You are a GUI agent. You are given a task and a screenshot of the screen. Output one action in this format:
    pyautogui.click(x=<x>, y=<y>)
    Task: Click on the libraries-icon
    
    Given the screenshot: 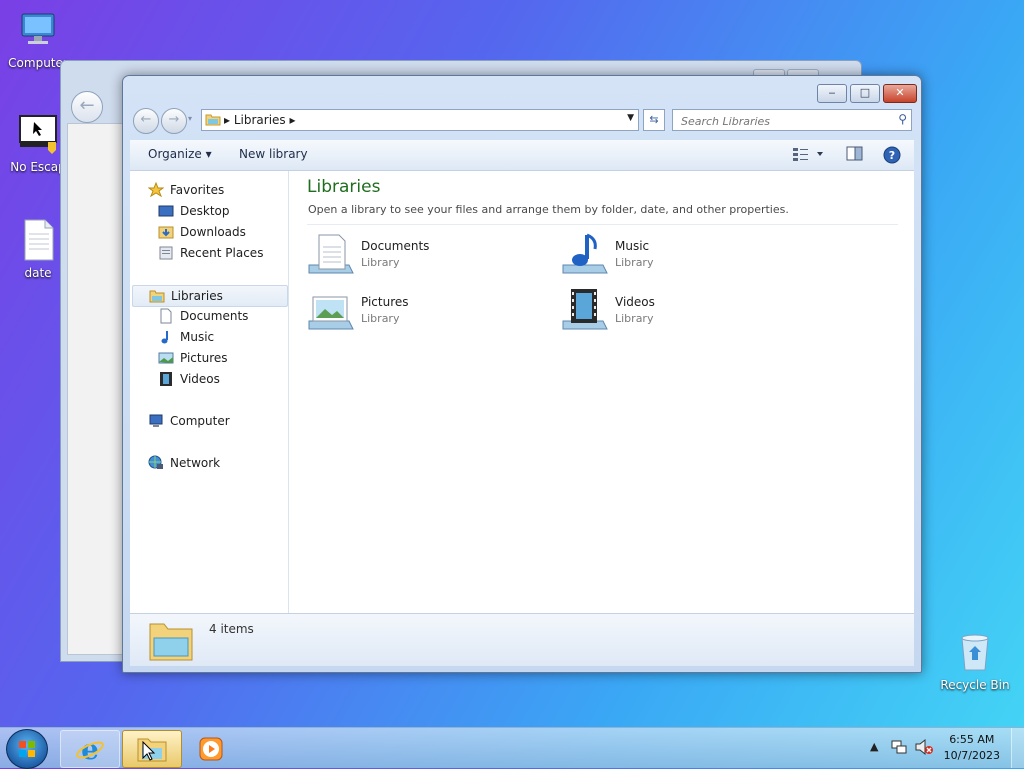 What is the action you would take?
    pyautogui.click(x=157, y=296)
    